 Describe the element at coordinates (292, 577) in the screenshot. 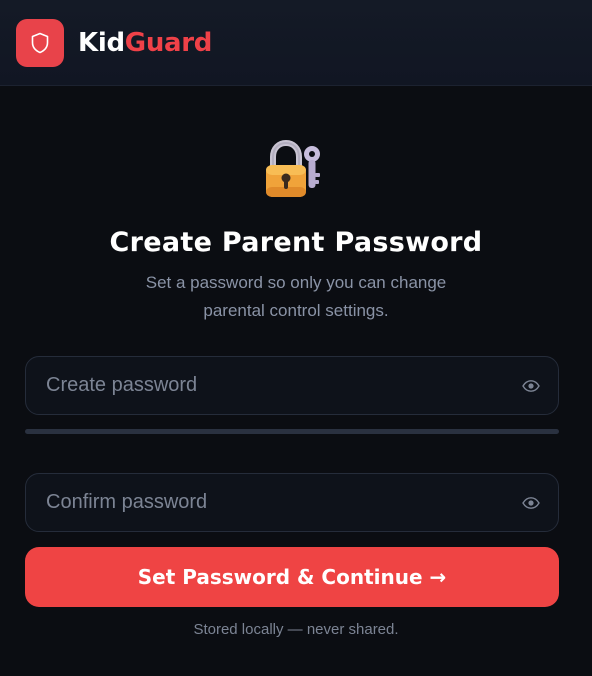

I see `set-password-continue-button: Set Password & Continue →` at that location.